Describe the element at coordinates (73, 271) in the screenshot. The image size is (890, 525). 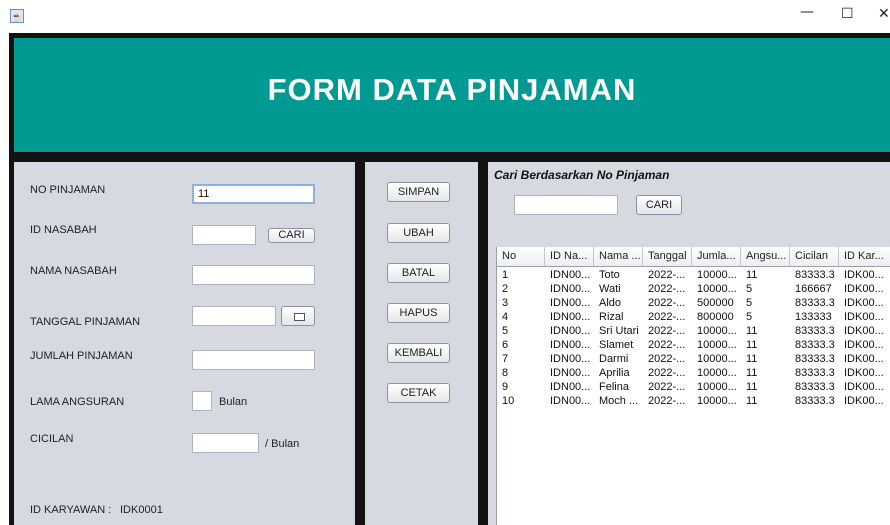
I see `nama-nasabah-label: NAMA NASABAH` at that location.